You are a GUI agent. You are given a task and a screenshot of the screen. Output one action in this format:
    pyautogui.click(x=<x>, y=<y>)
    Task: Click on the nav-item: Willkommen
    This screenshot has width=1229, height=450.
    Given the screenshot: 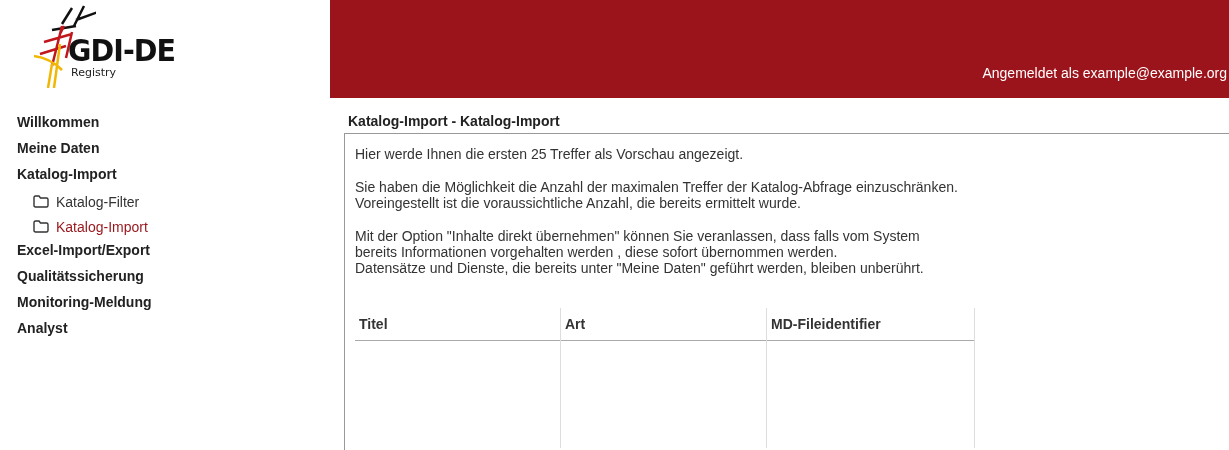 What is the action you would take?
    pyautogui.click(x=58, y=126)
    